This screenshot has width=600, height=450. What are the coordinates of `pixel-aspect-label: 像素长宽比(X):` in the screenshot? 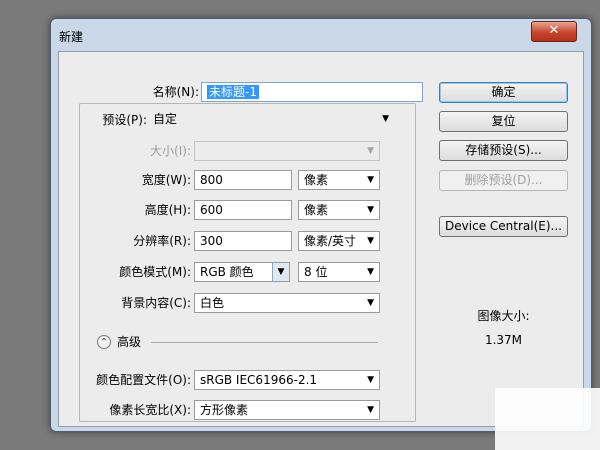 It's located at (150, 410).